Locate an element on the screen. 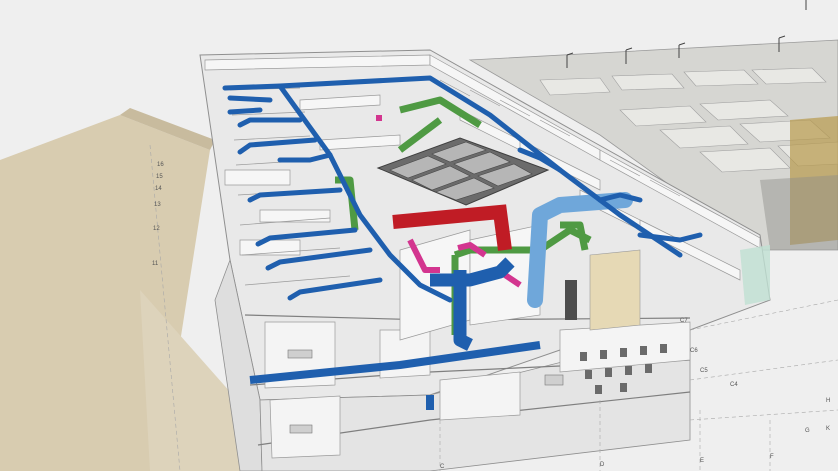 The height and width of the screenshot is (471, 838). svg-text: C is located at coordinates (442, 467).